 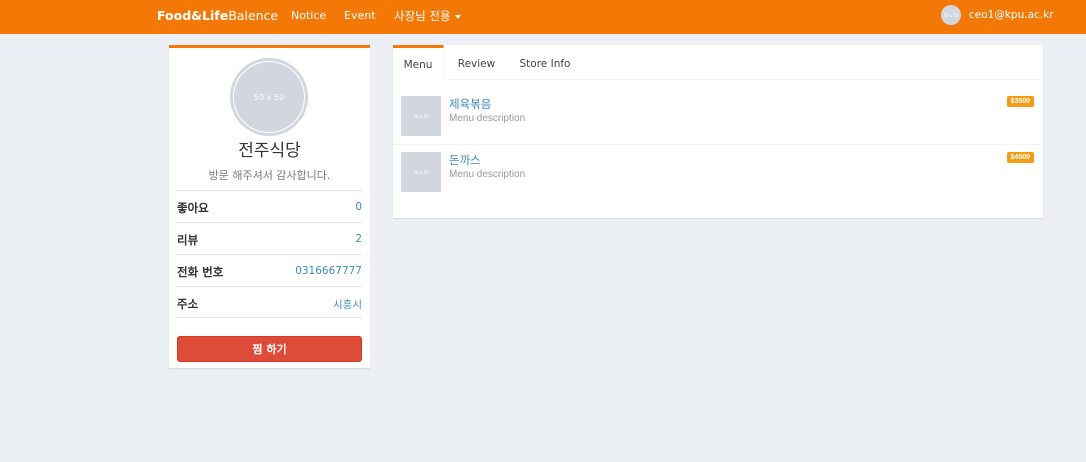 I want to click on tab-review: Review, so click(x=476, y=62).